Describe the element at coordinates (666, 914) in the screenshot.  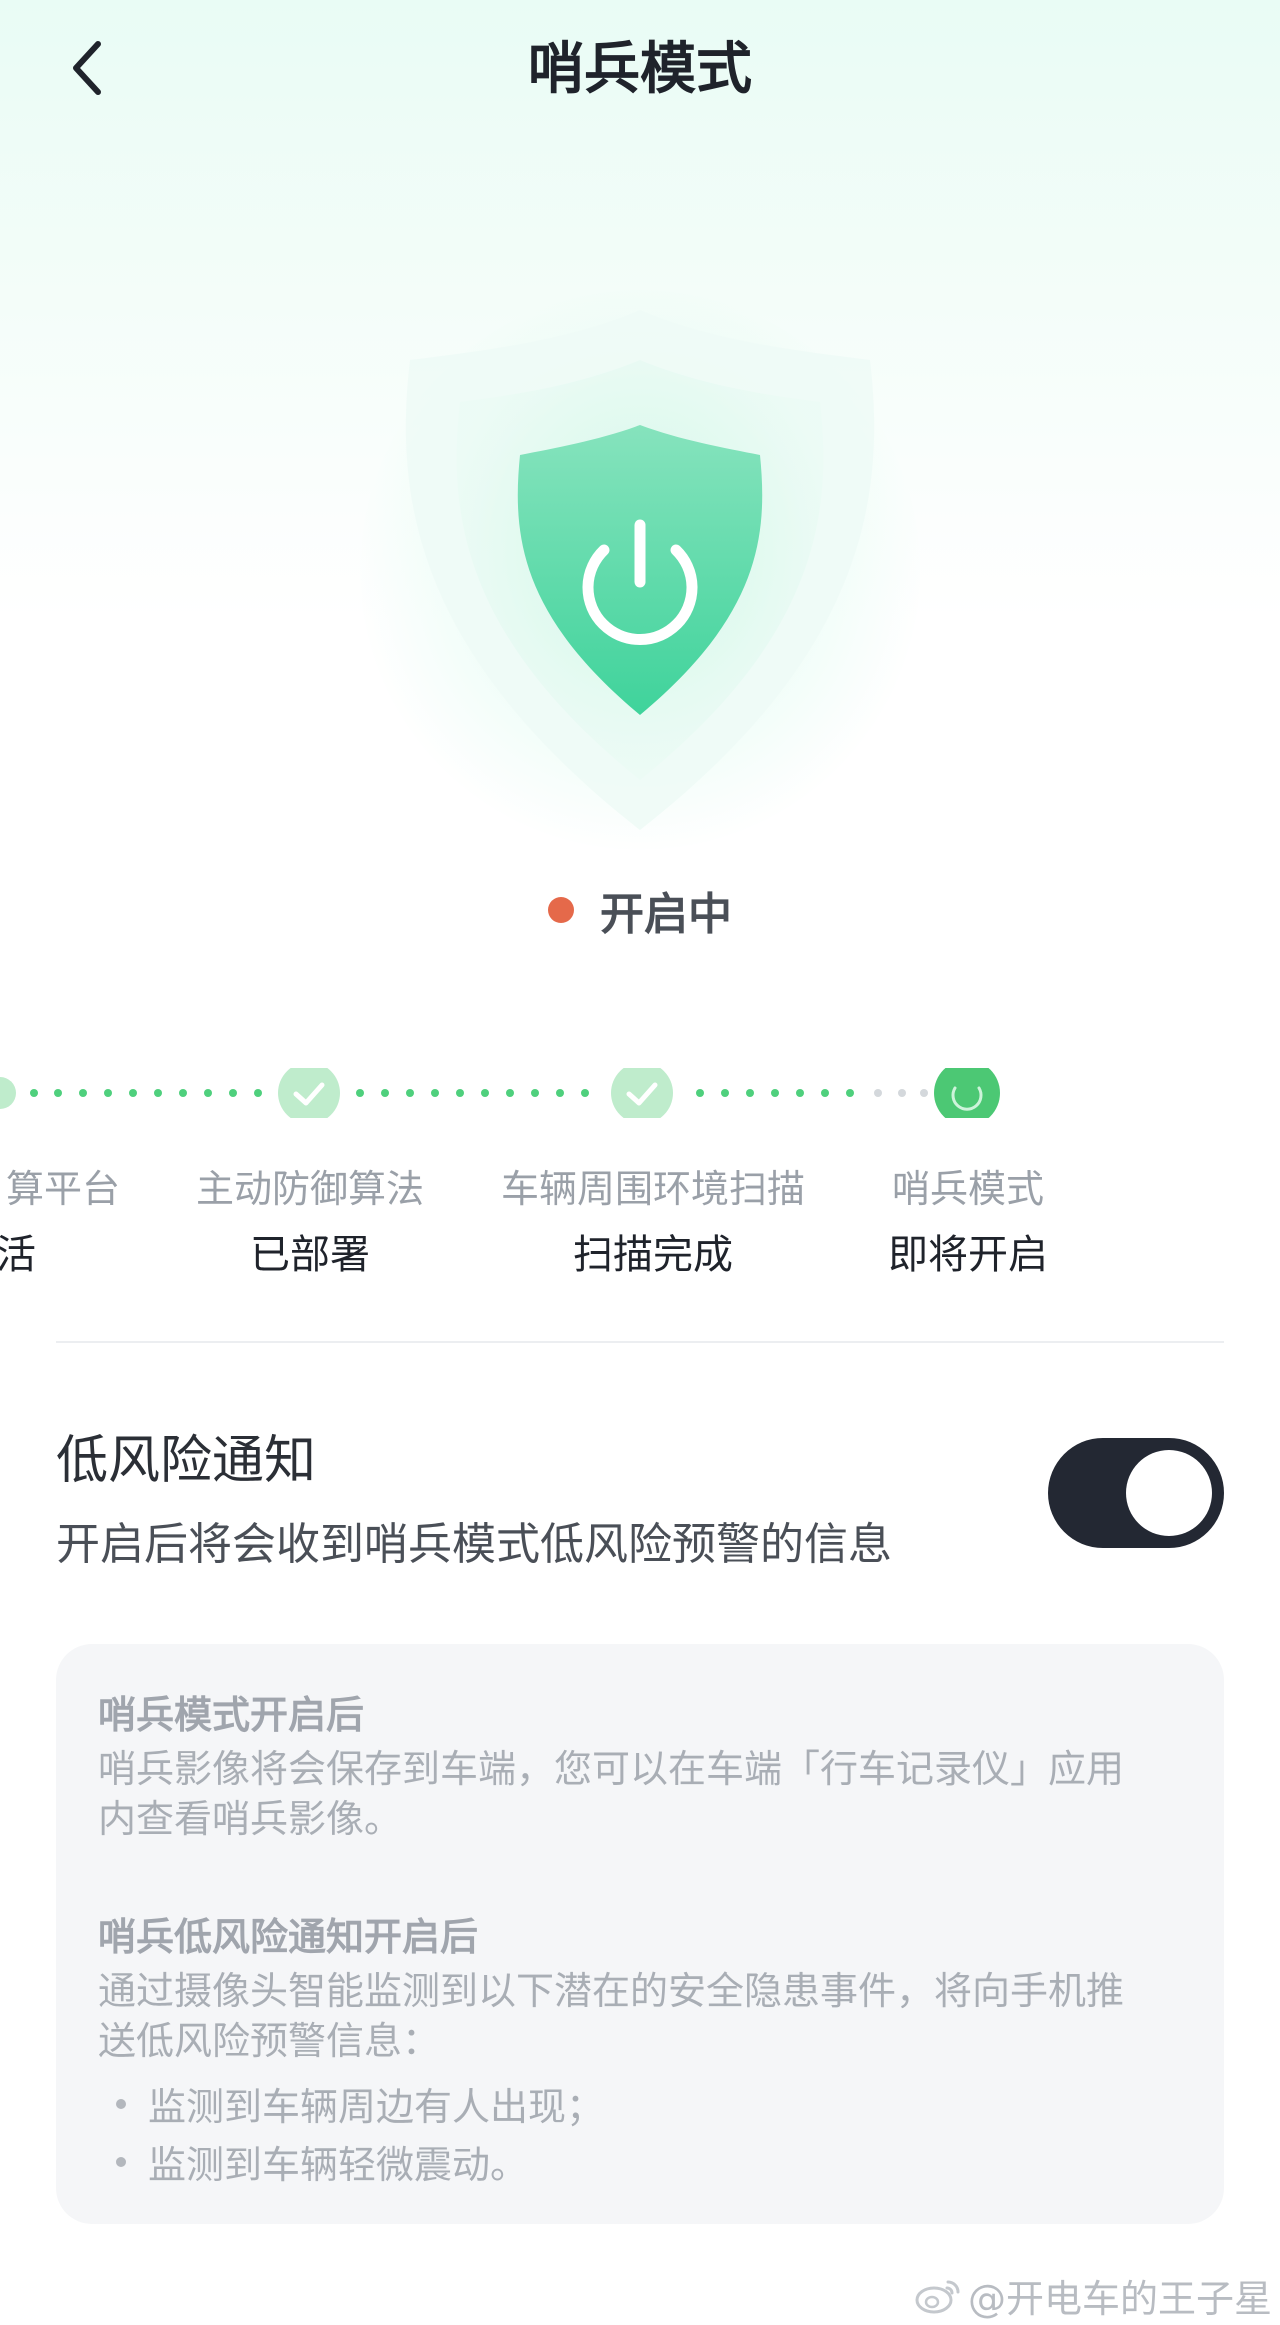
I see `status-text: 开启中` at that location.